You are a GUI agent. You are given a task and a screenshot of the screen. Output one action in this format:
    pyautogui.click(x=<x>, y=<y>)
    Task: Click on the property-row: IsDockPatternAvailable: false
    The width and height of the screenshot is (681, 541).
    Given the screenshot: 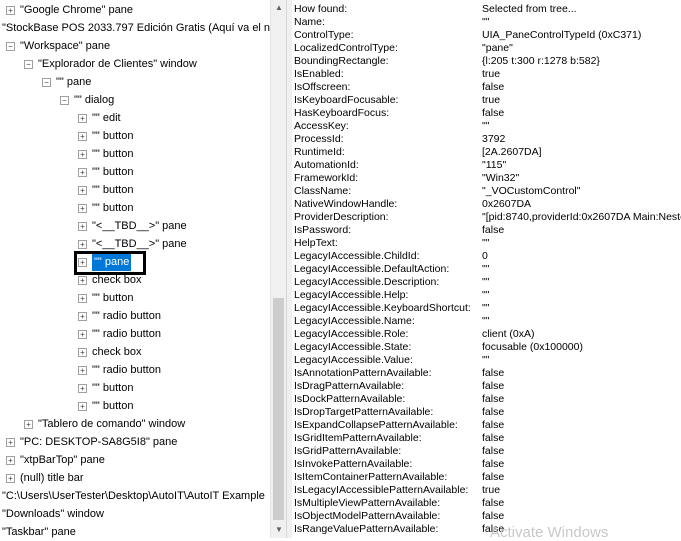 What is the action you would take?
    pyautogui.click(x=486, y=399)
    